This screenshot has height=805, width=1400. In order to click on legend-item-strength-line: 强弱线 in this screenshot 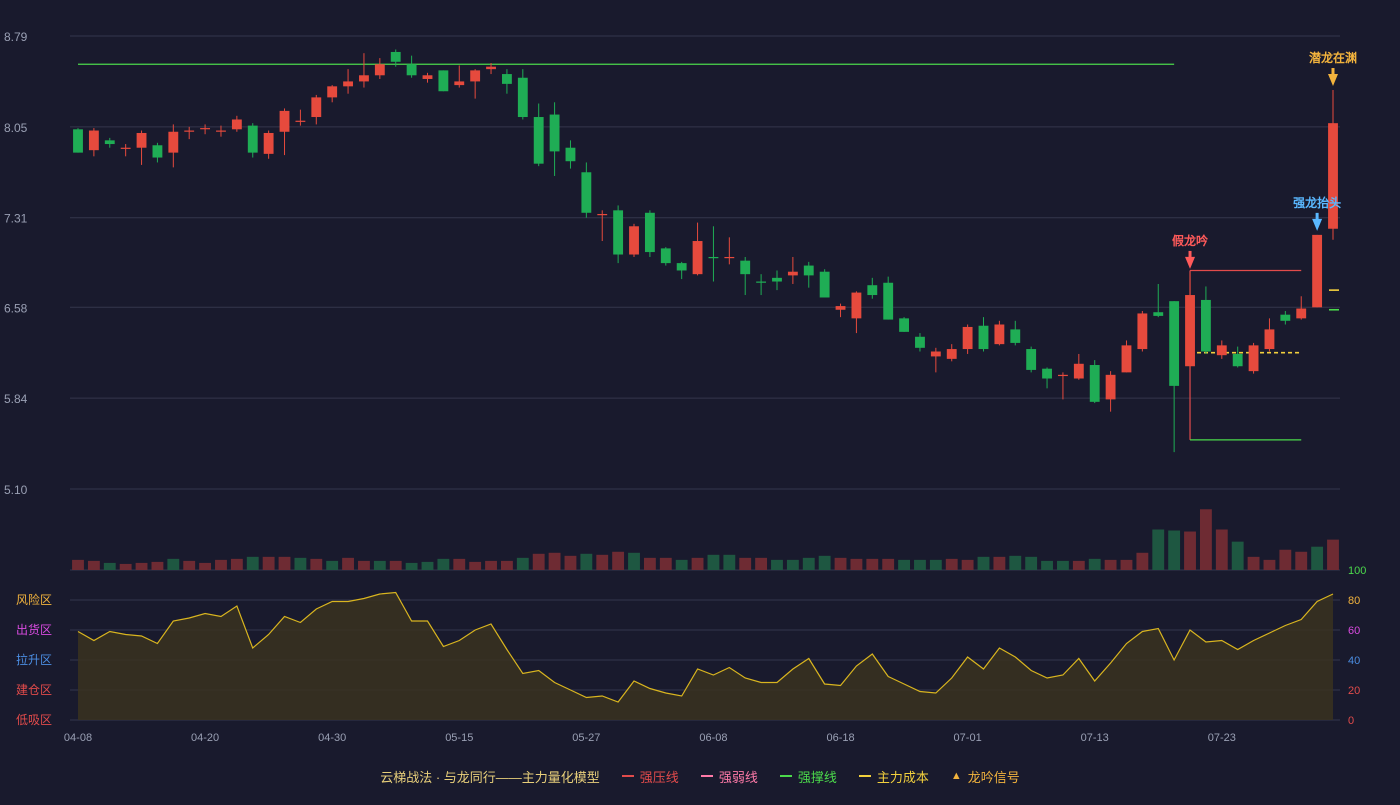, I will do `click(729, 776)`.